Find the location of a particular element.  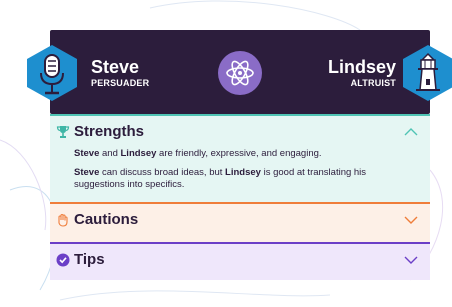

hand-icon is located at coordinates (63, 220).